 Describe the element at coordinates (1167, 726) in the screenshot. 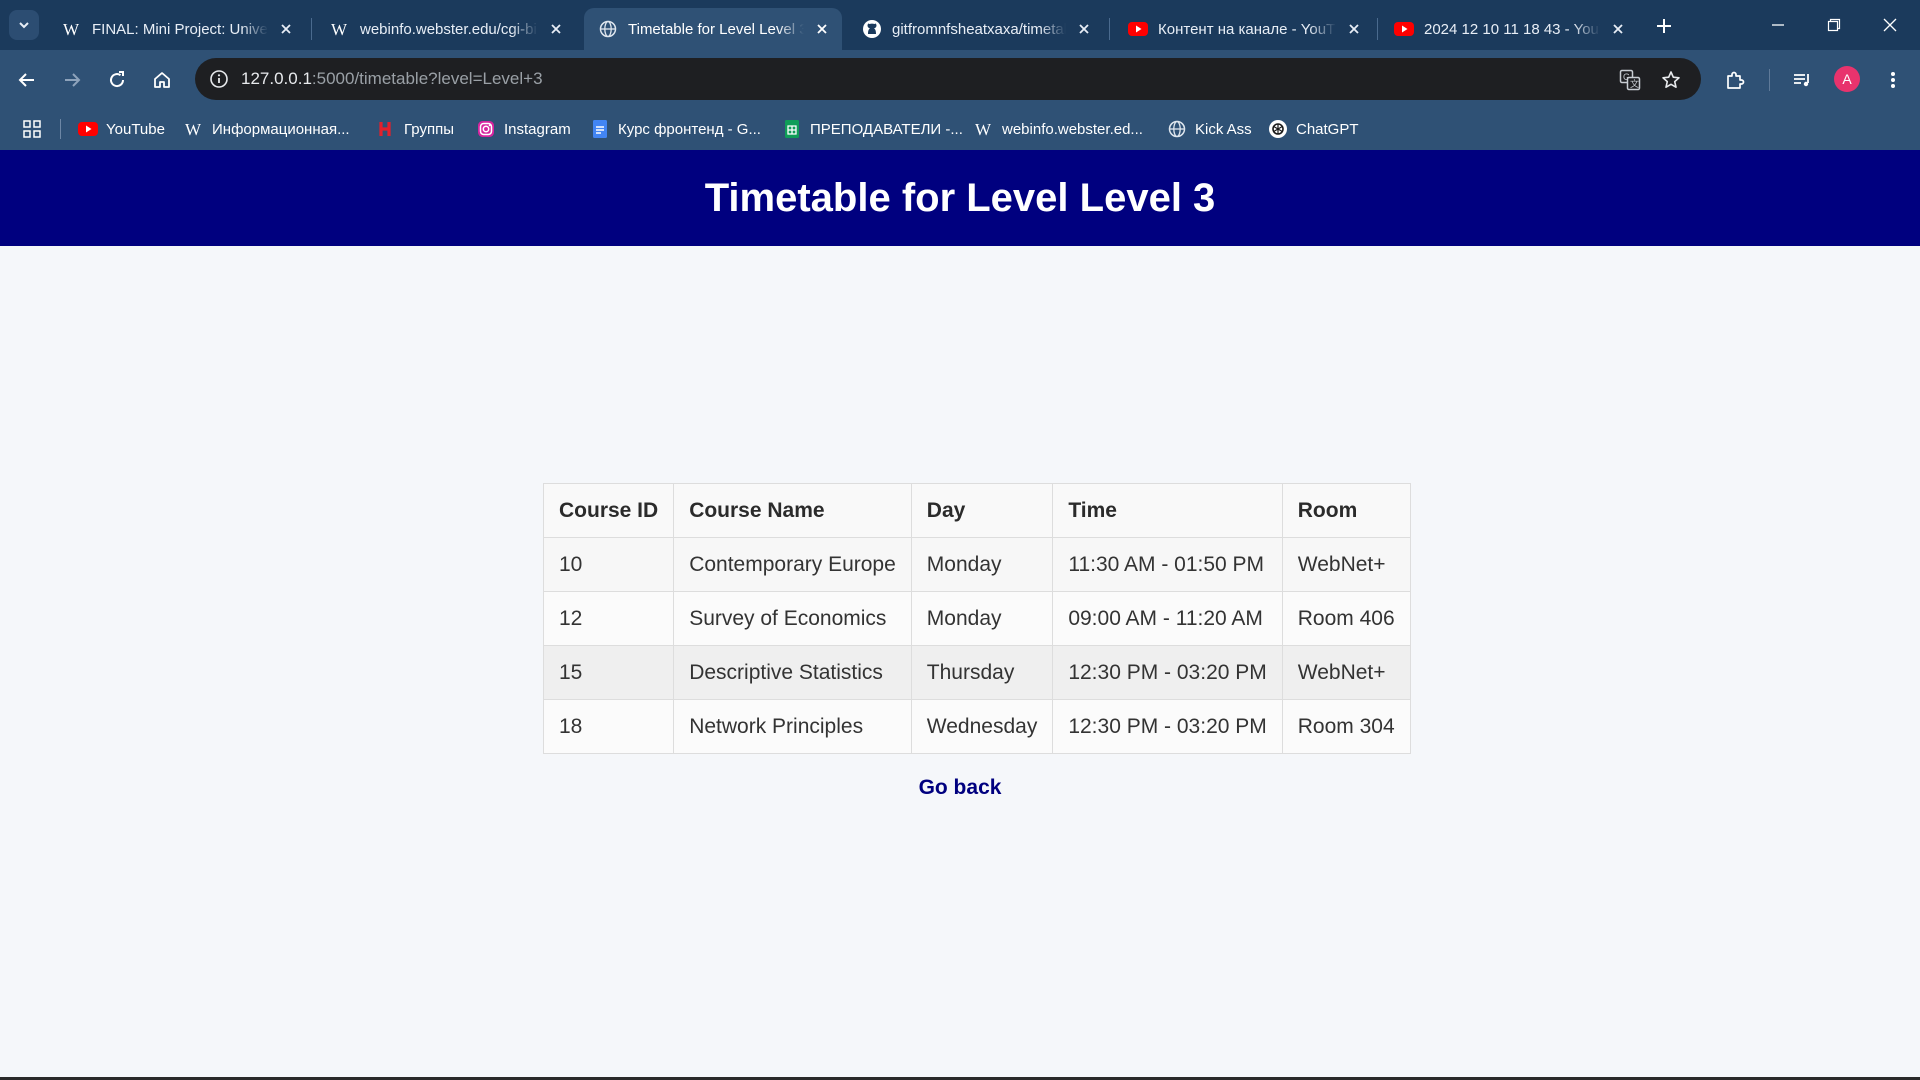

I see `time-cell: 12:30 PM - 03:20 PM` at that location.